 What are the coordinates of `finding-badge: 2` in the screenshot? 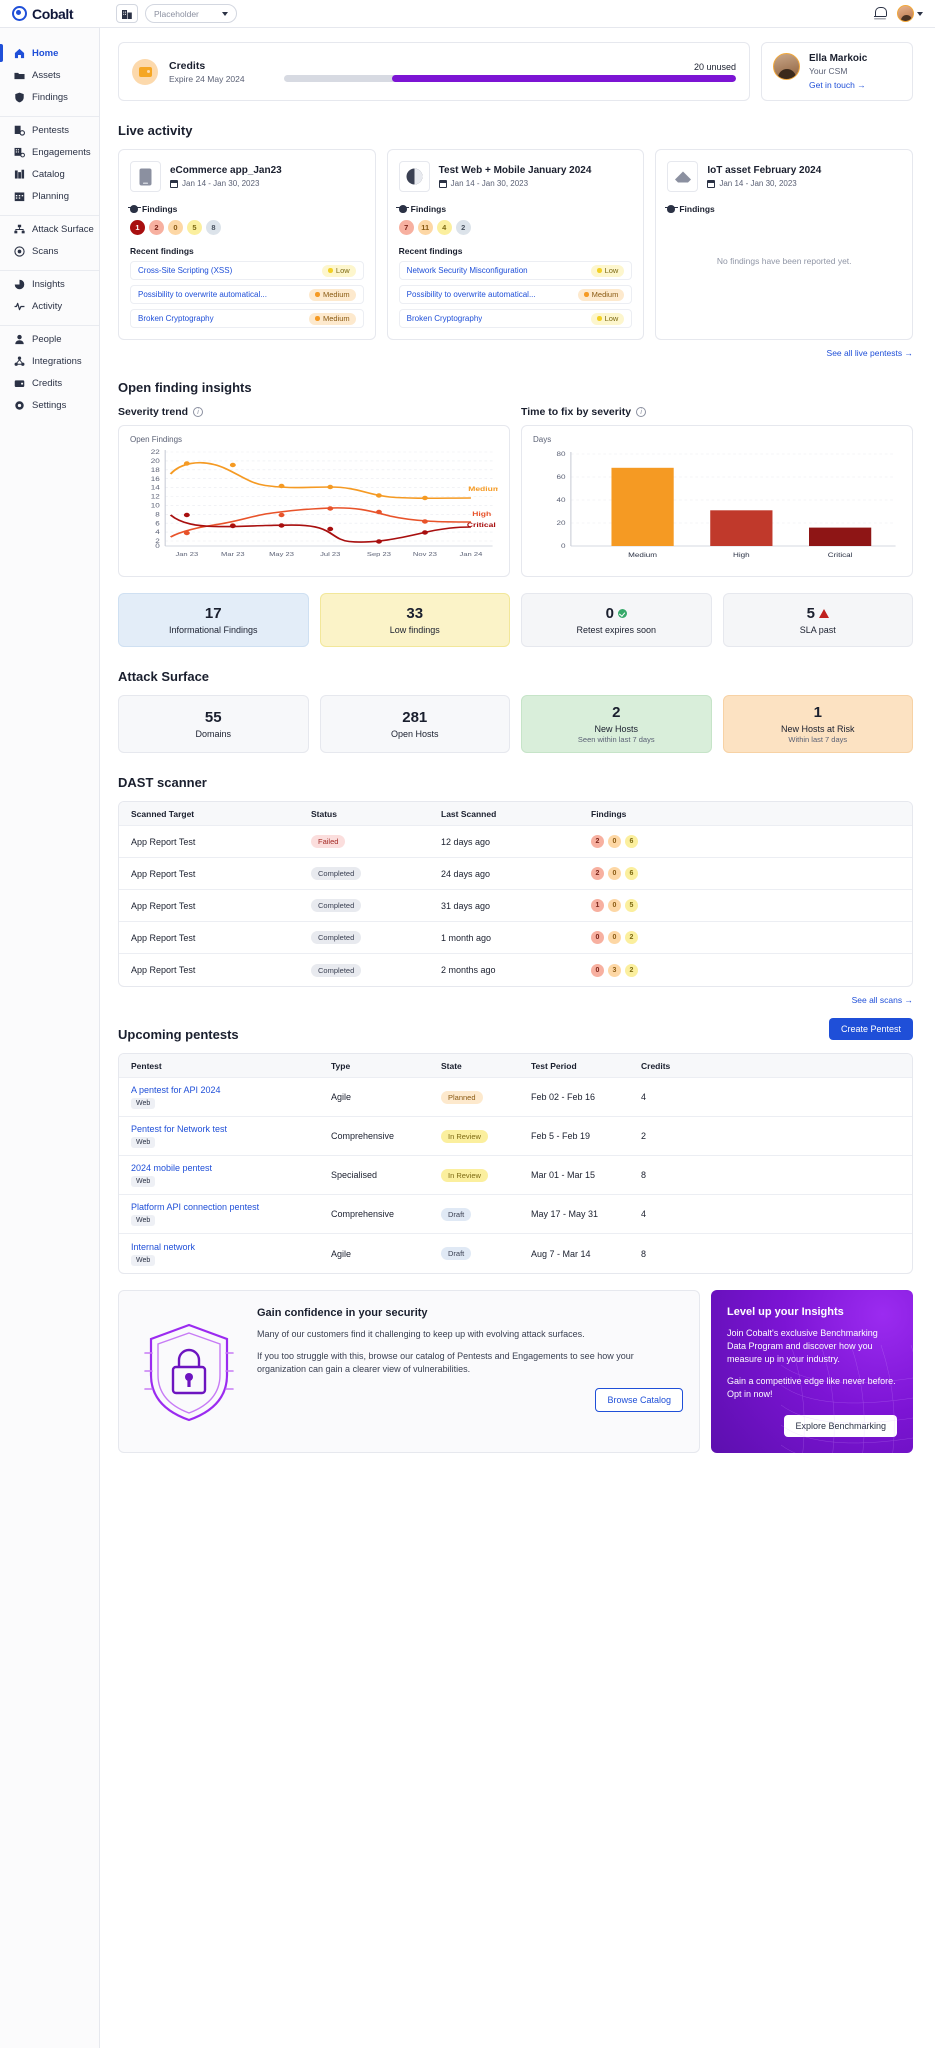 It's located at (631, 970).